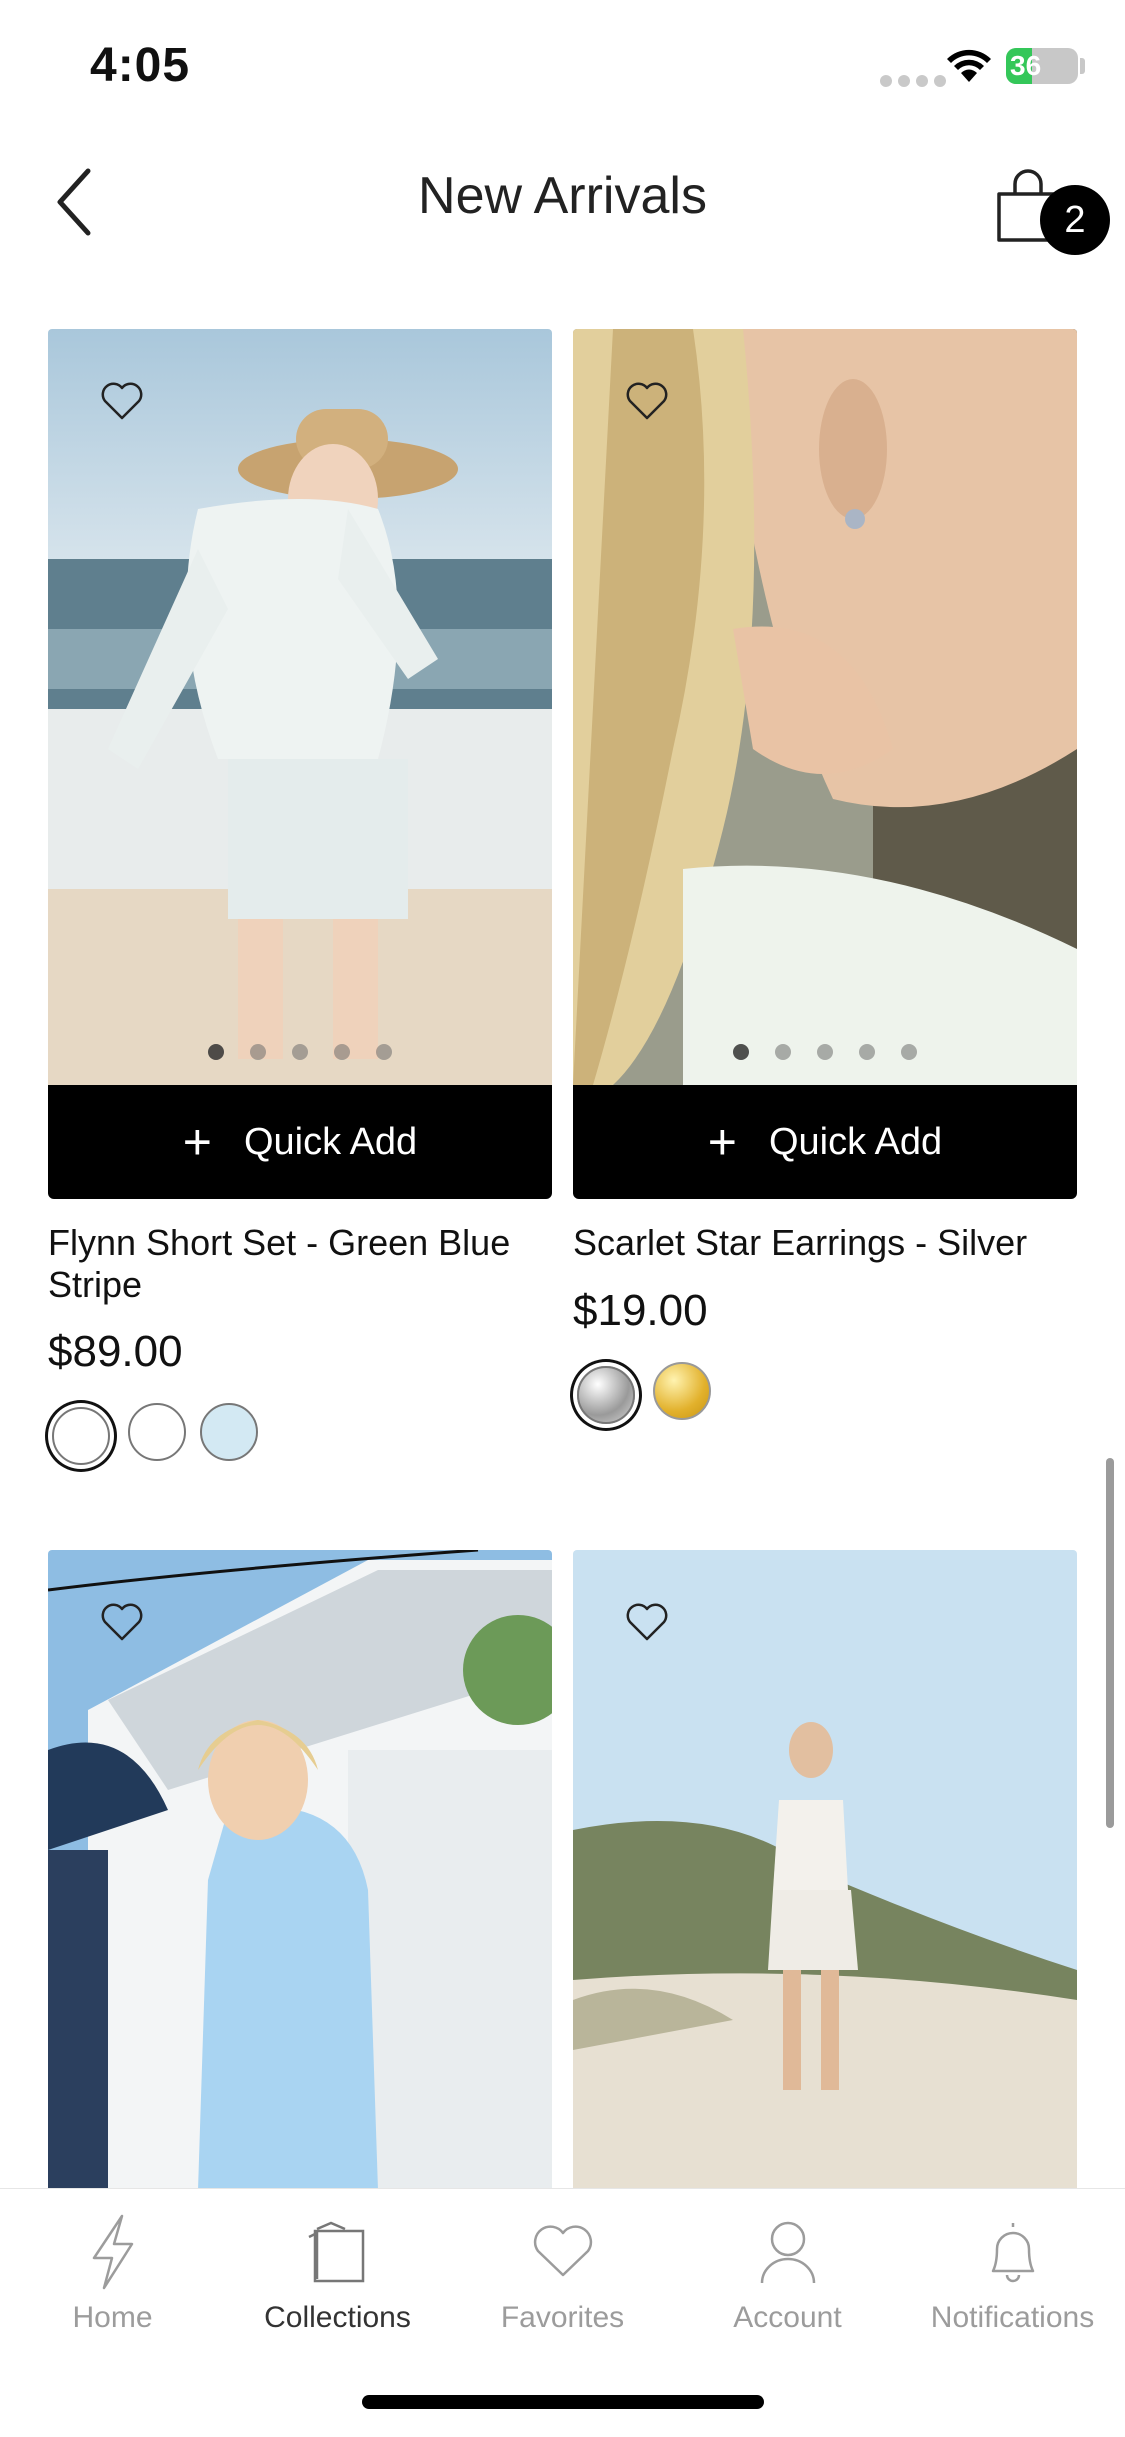  I want to click on nav-header: New Arrivals, so click(562, 205).